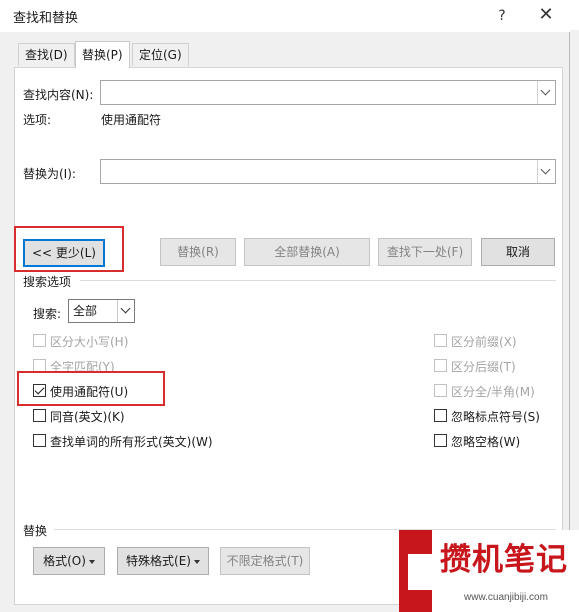 The height and width of the screenshot is (612, 579). Describe the element at coordinates (58, 95) in the screenshot. I see `find-what-label: 查找内容(N):` at that location.